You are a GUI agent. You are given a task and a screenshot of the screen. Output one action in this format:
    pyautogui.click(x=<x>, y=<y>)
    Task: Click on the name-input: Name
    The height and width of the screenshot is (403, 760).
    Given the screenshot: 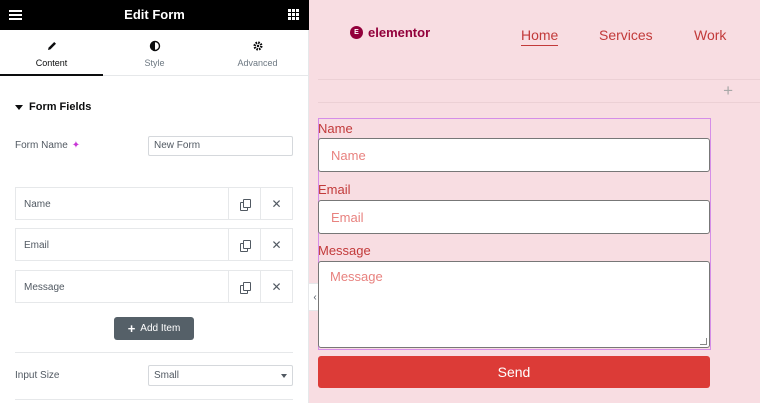 What is the action you would take?
    pyautogui.click(x=514, y=155)
    